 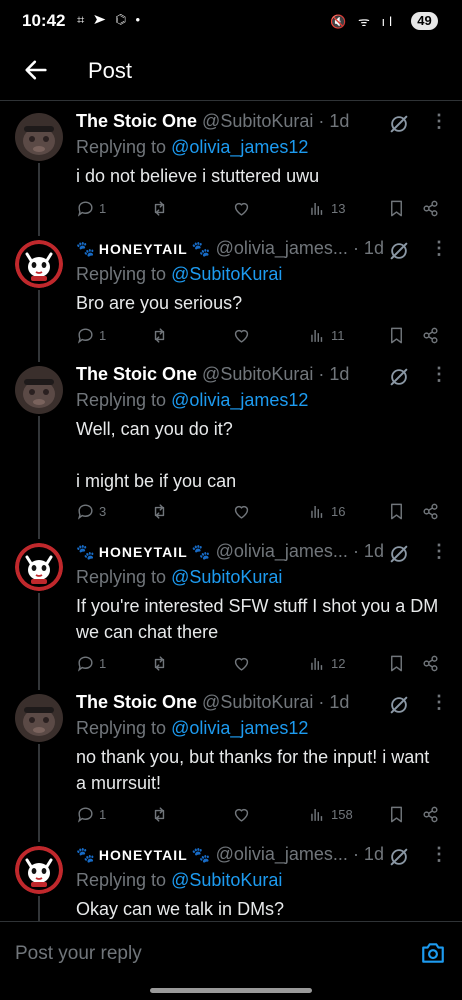 What do you see at coordinates (433, 953) in the screenshot?
I see `camera-icon` at bounding box center [433, 953].